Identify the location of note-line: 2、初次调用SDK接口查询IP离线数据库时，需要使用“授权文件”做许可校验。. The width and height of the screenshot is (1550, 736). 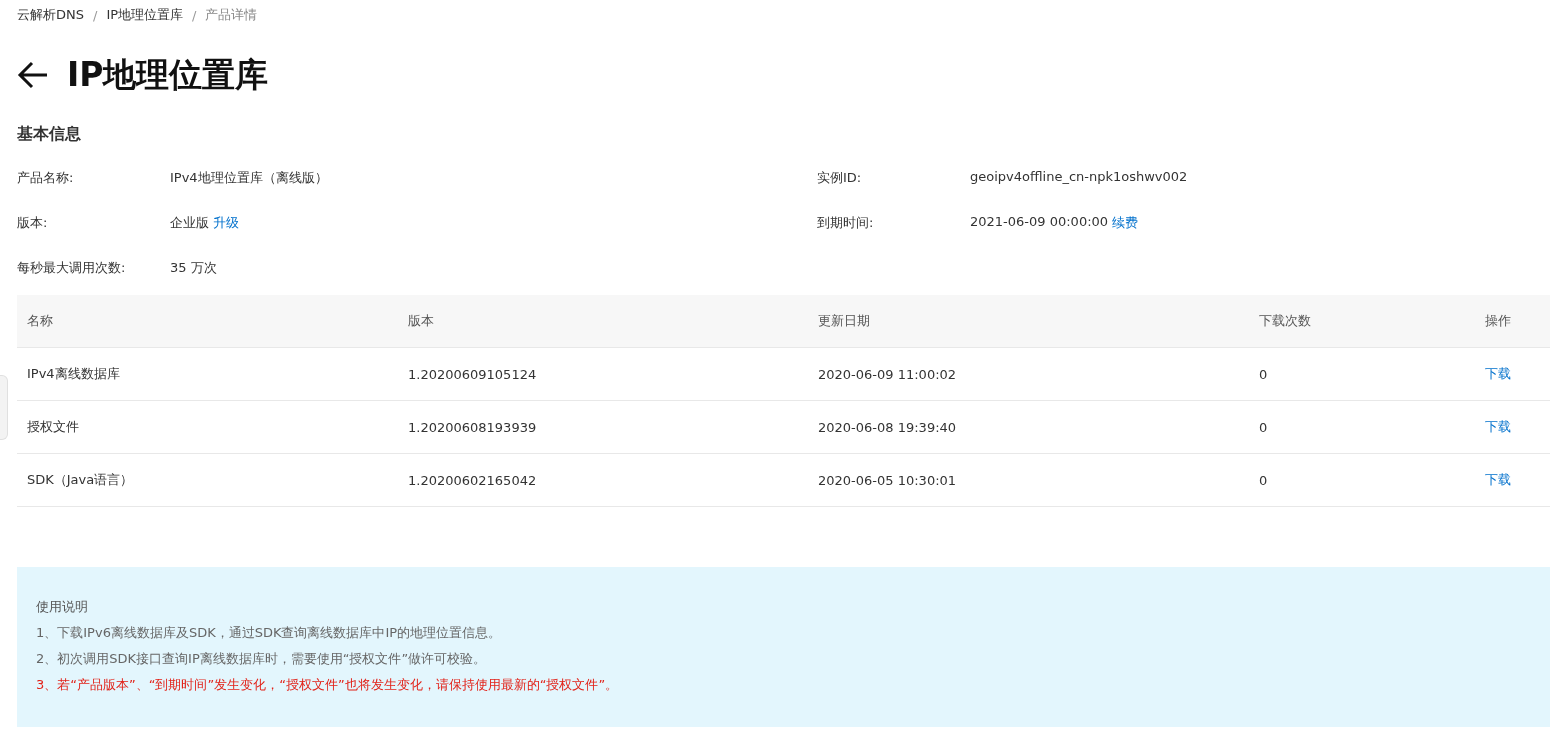
(262, 659).